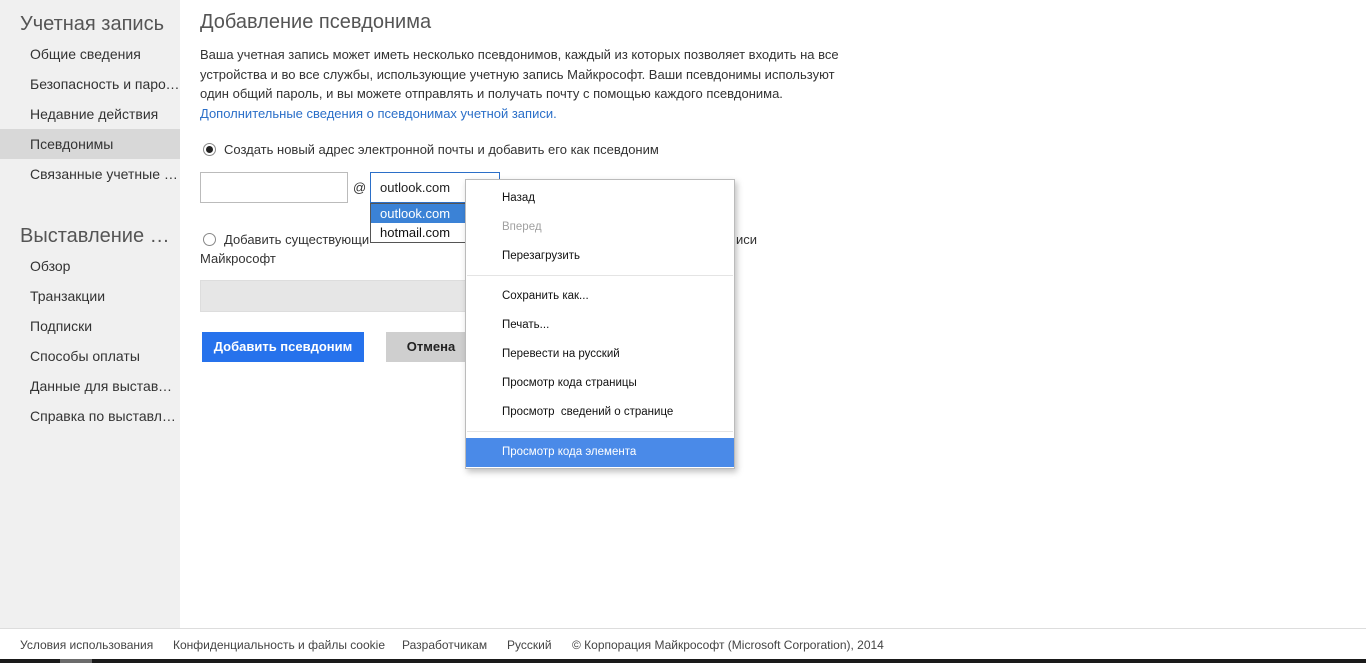  I want to click on menu-item-reload: Перезагрузить, so click(600, 256).